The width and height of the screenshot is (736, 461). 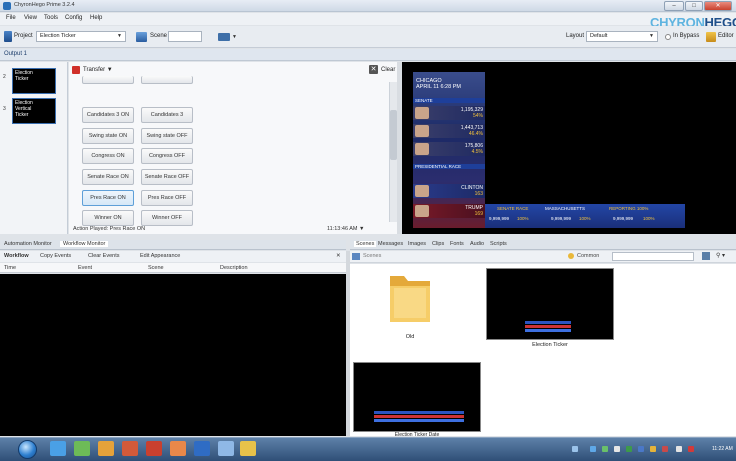 What do you see at coordinates (372, 256) in the screenshot?
I see `scenes-search: Scenes` at bounding box center [372, 256].